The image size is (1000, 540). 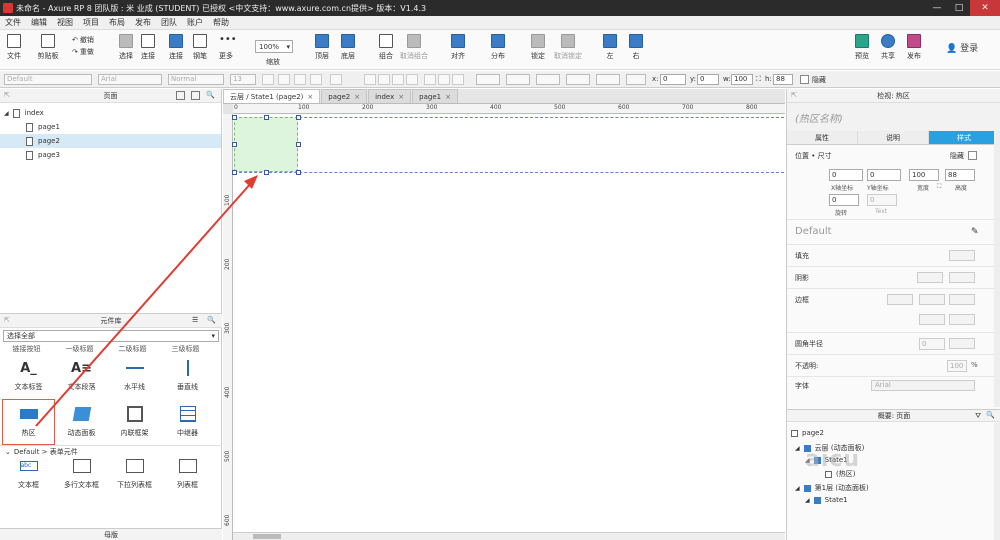 I want to click on menu-help: 帮助, so click(x=221, y=22).